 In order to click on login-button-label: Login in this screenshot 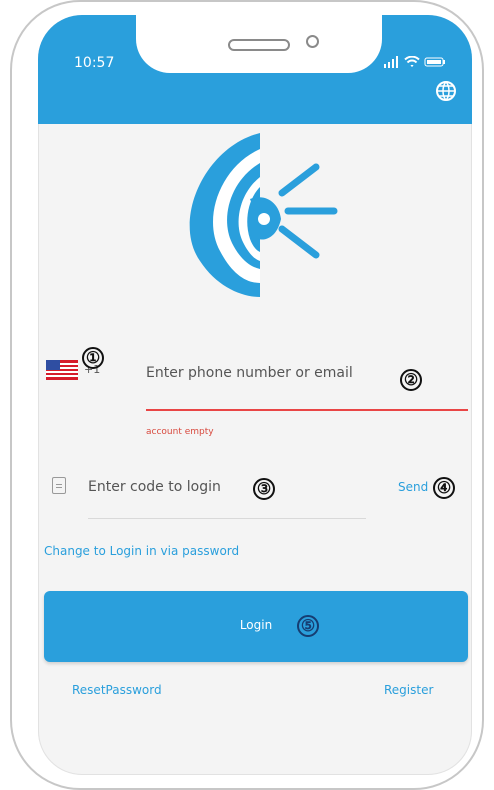, I will do `click(256, 625)`.